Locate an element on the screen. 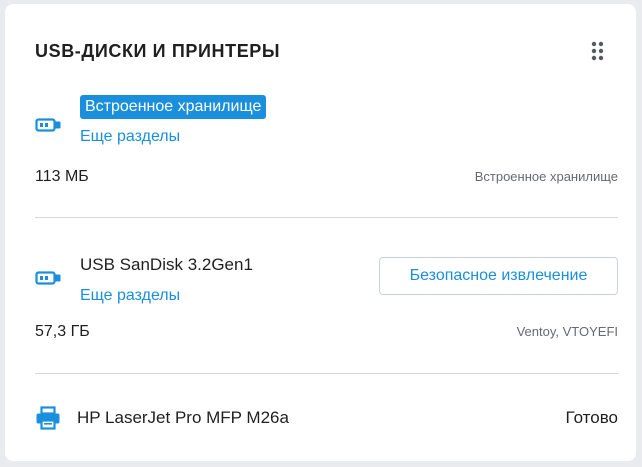  drag-handle-icon is located at coordinates (598, 51).